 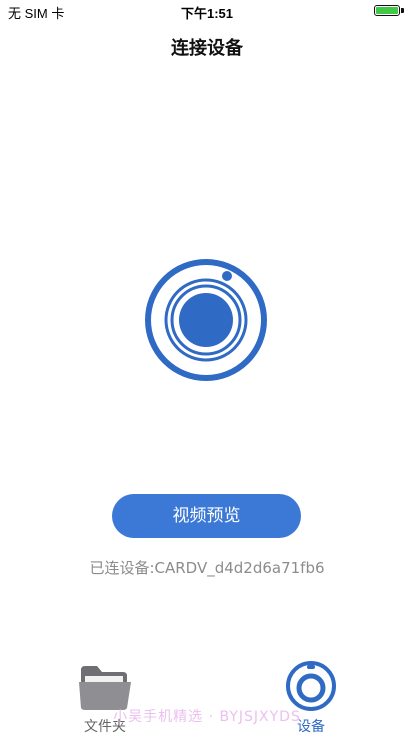 What do you see at coordinates (206, 516) in the screenshot?
I see `video-preview-button: 视频预览` at bounding box center [206, 516].